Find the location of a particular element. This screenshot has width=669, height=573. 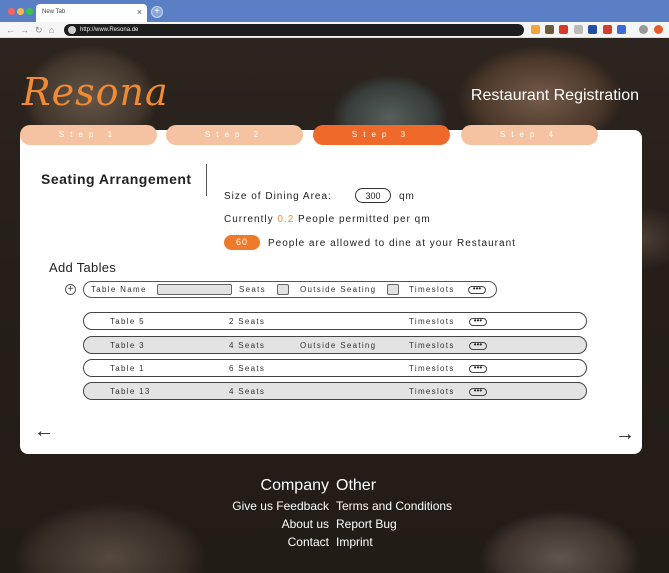

step-3-tab: Step 3 is located at coordinates (381, 135).